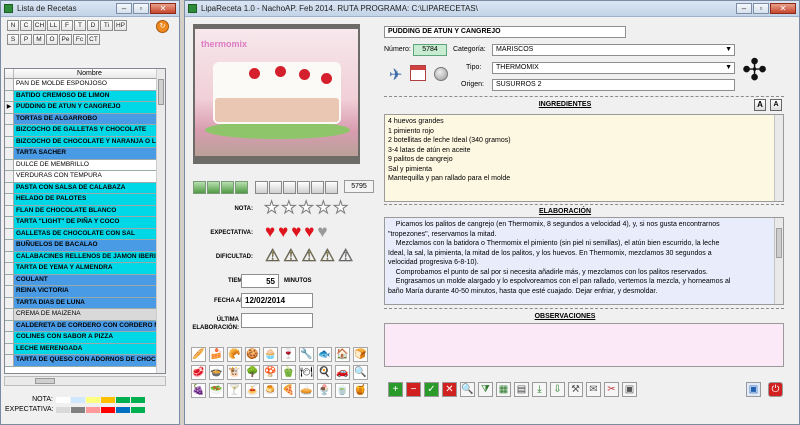 This screenshot has width=800, height=425. I want to click on category-icon: 🐟, so click(324, 354).